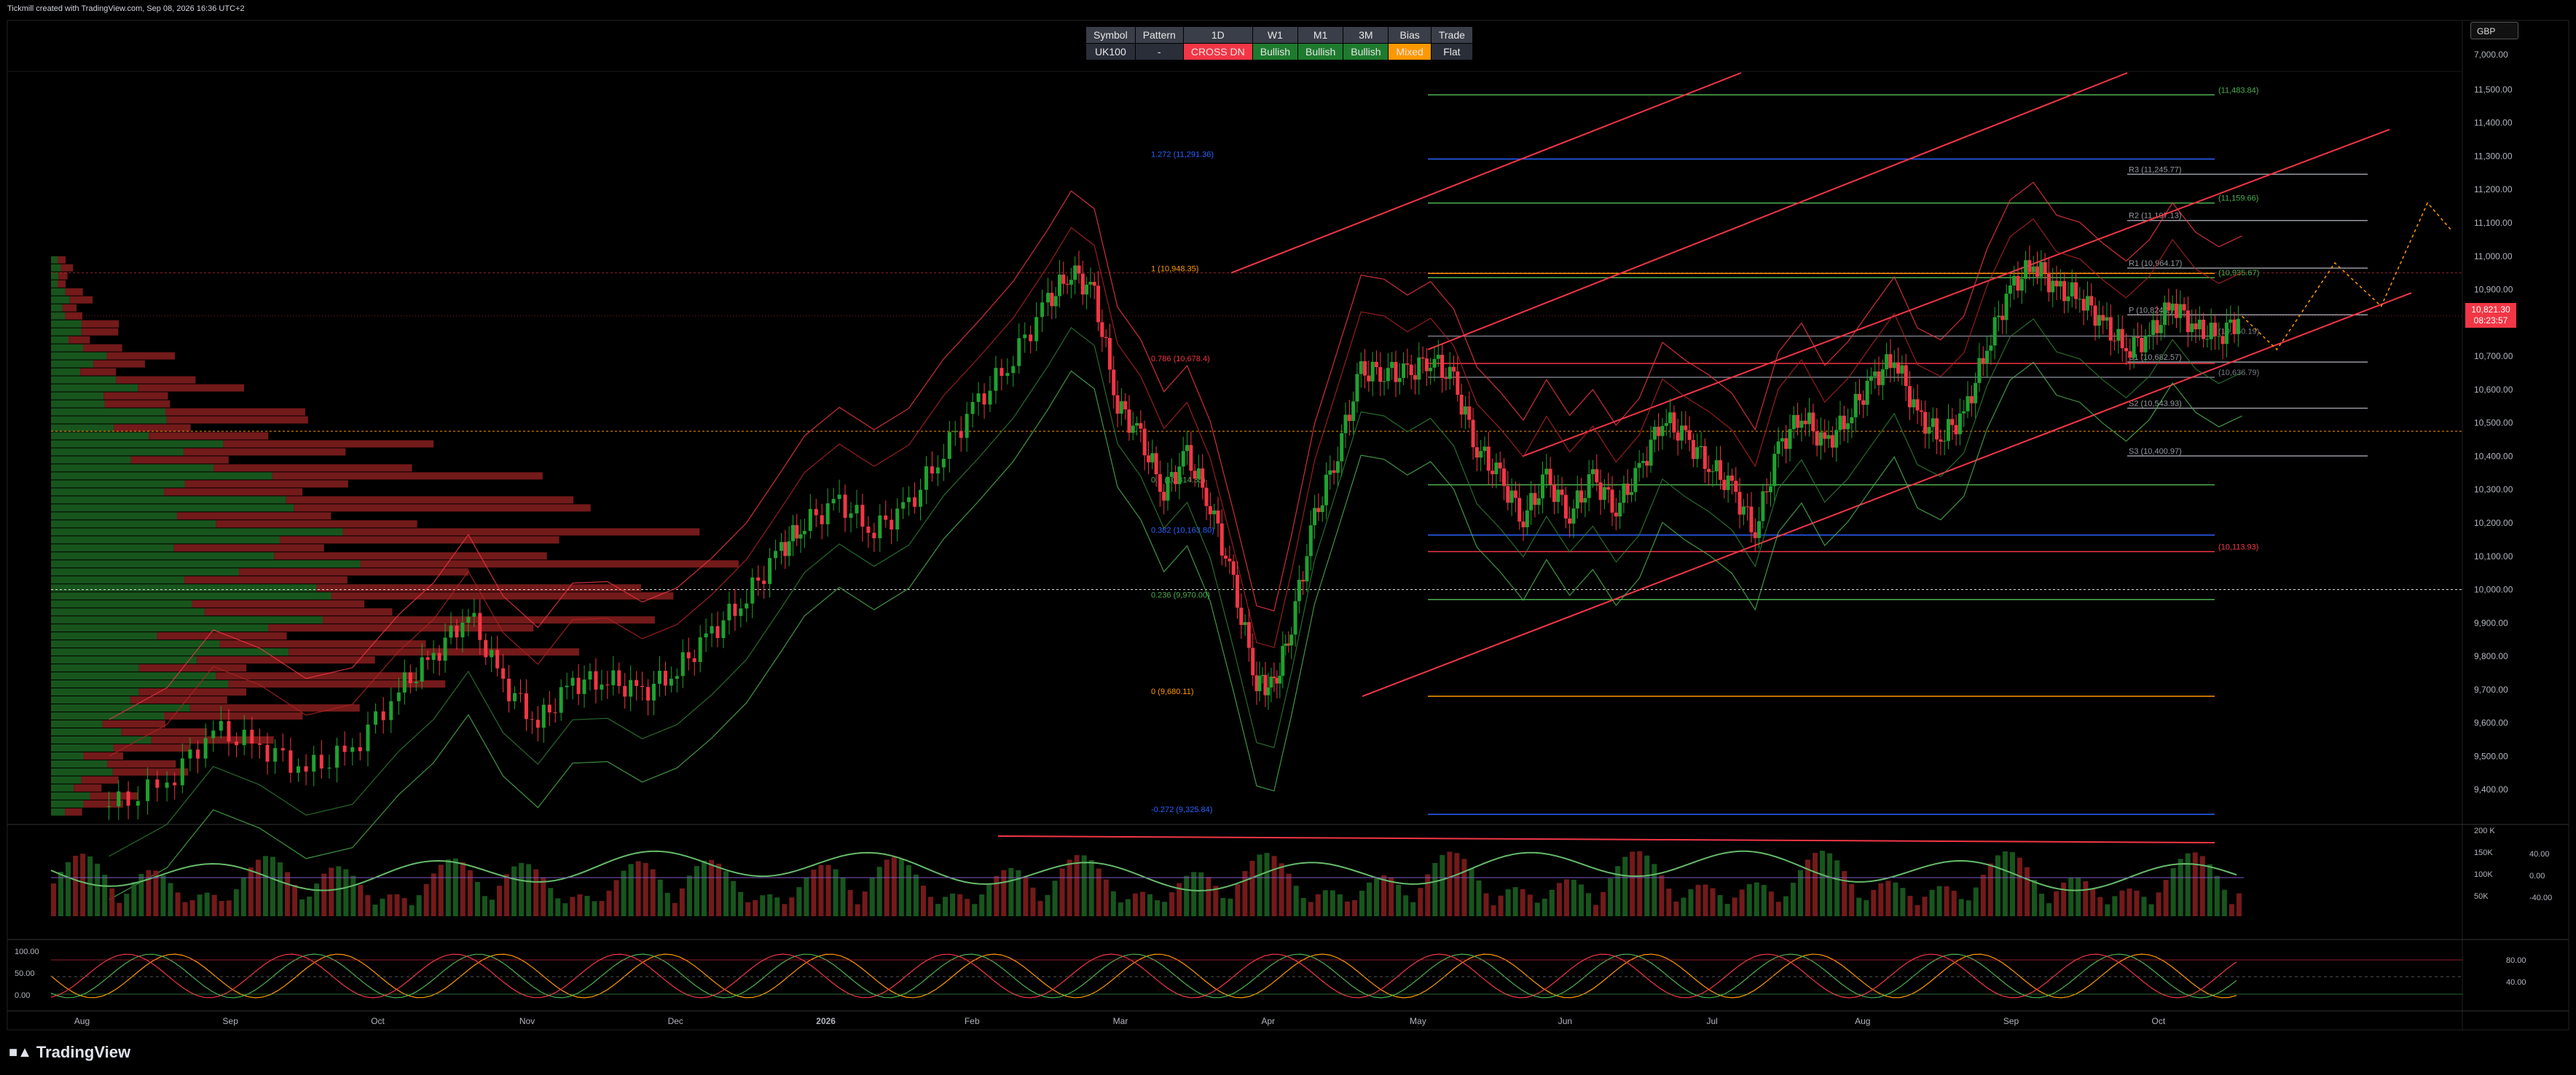 The width and height of the screenshot is (2576, 1075). Describe the element at coordinates (1143, 871) in the screenshot. I see `volume-oscillator-line` at that location.